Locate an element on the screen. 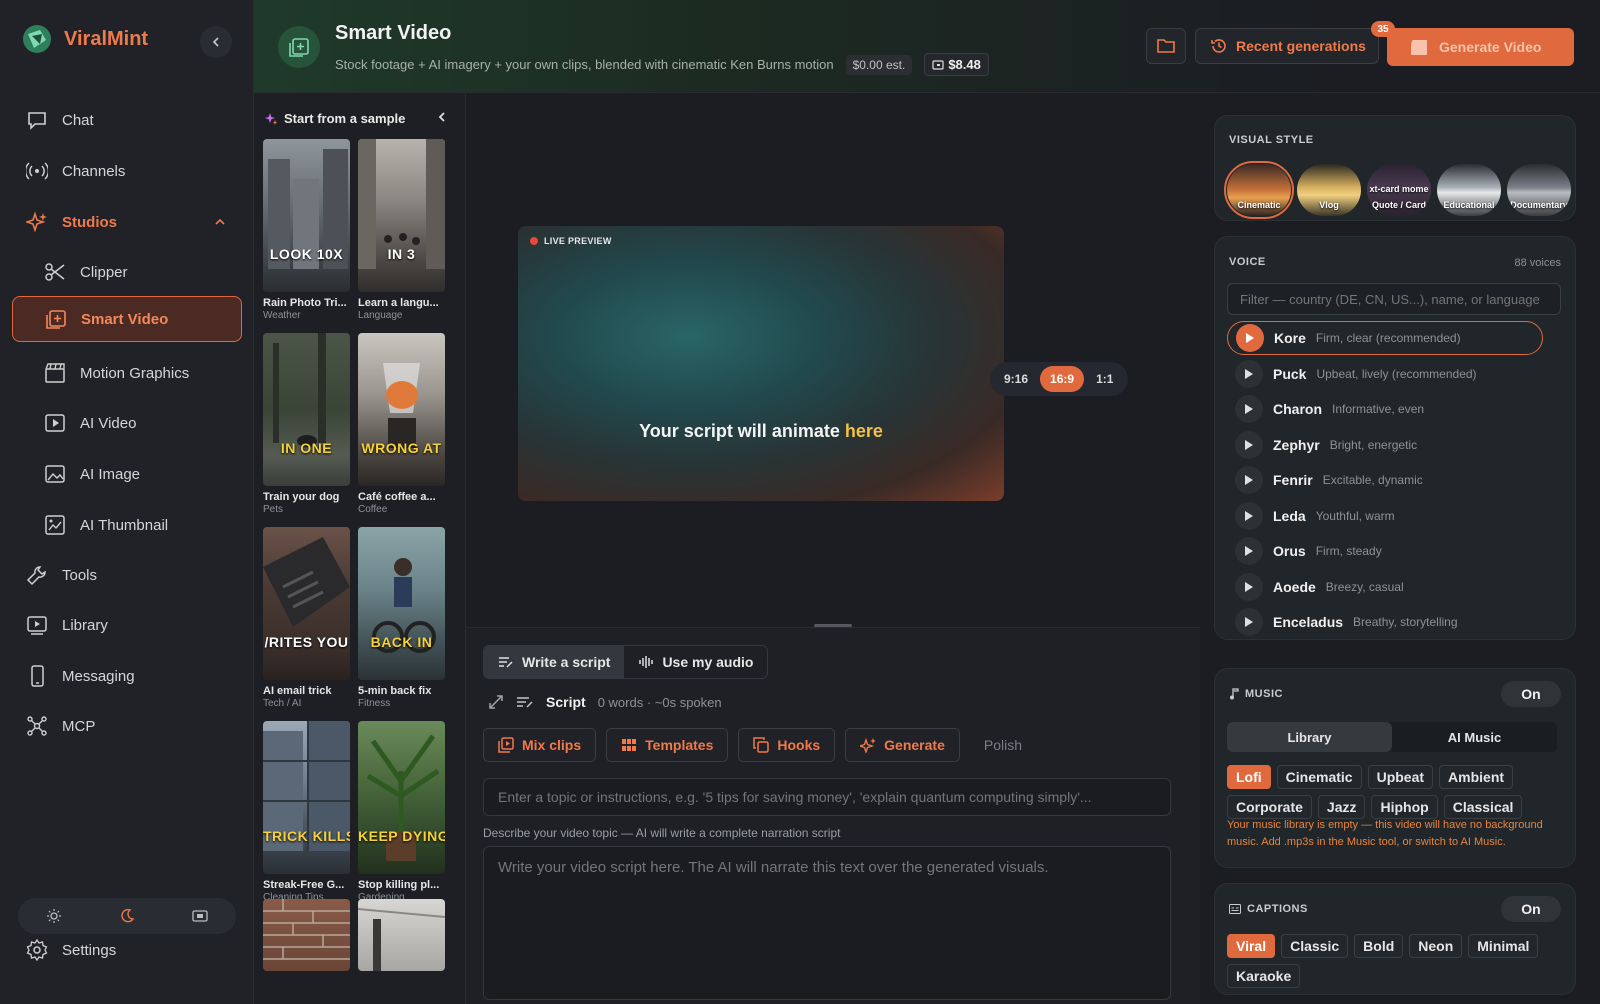 The width and height of the screenshot is (1600, 1004). ratio-16-9-button: 16:9 is located at coordinates (1062, 379).